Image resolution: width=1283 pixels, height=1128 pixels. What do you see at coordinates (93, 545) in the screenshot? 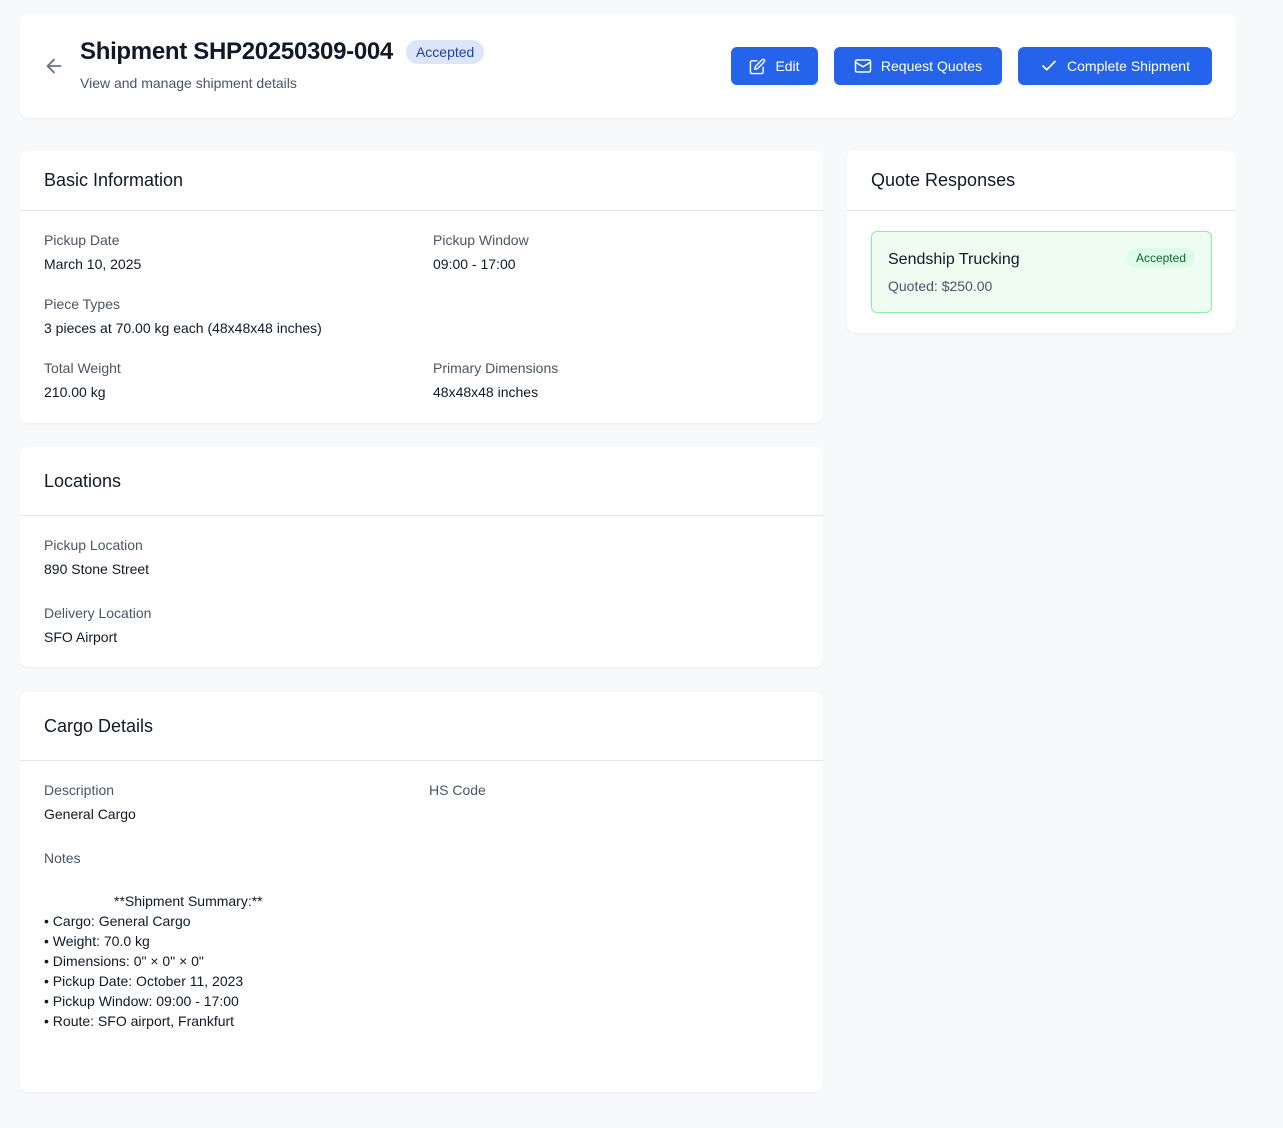
I see `pickup-location-label: Pickup Location` at bounding box center [93, 545].